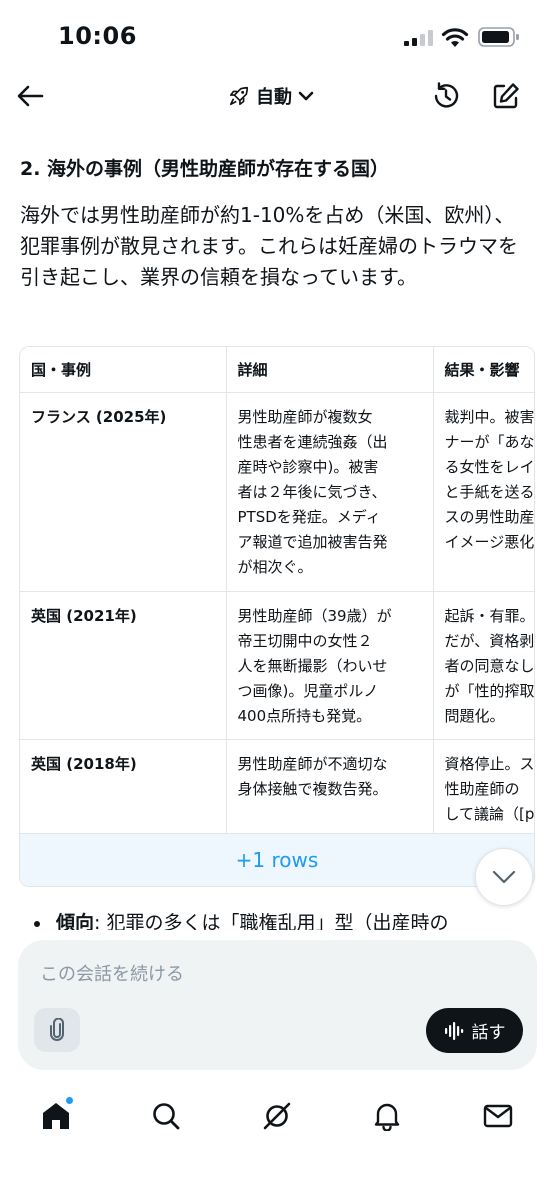 The width and height of the screenshot is (555, 1200). What do you see at coordinates (488, 1033) in the screenshot?
I see `voice-button-label: 話す` at bounding box center [488, 1033].